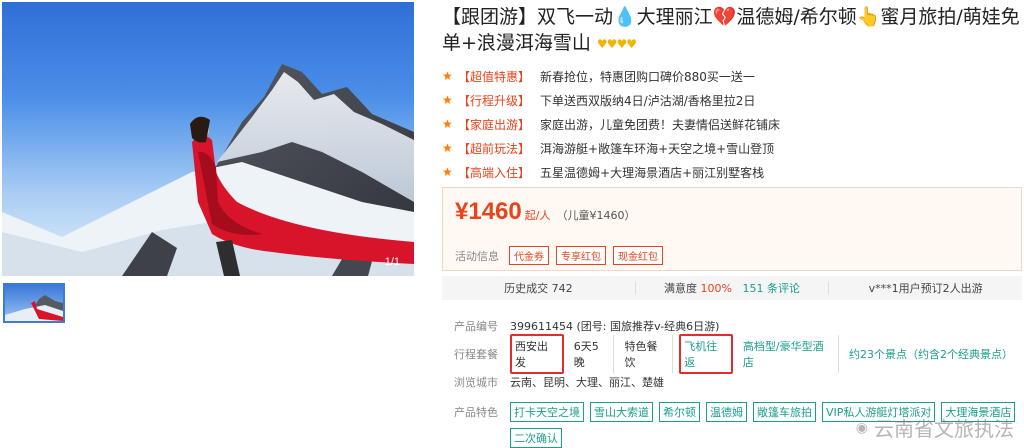 This screenshot has height=448, width=1024. What do you see at coordinates (861, 427) in the screenshot?
I see `weibo-icon: ◉` at bounding box center [861, 427].